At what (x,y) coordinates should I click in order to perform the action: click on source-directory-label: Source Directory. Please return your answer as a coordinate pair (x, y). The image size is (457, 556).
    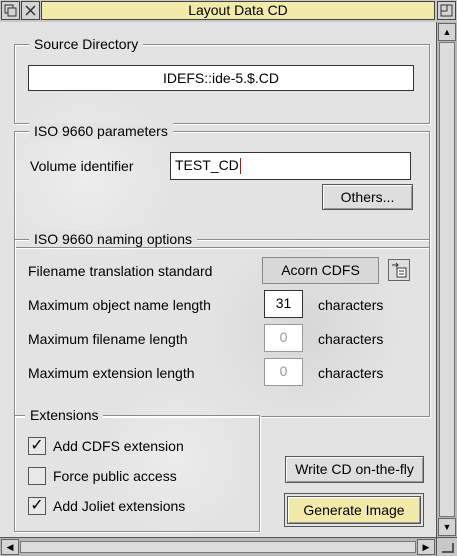
    Looking at the image, I should click on (86, 44).